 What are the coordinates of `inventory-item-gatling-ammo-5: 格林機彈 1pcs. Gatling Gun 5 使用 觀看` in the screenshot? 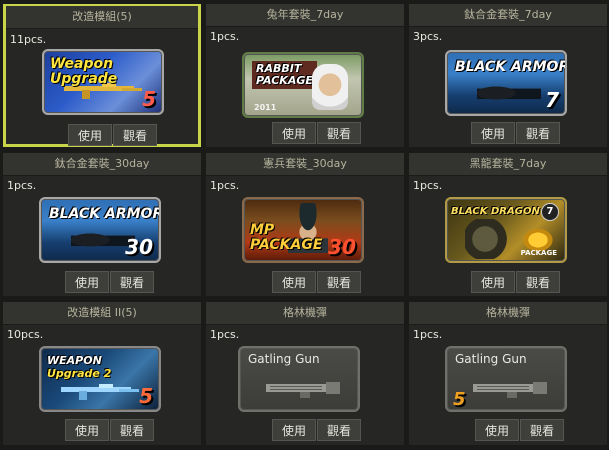 It's located at (508, 373).